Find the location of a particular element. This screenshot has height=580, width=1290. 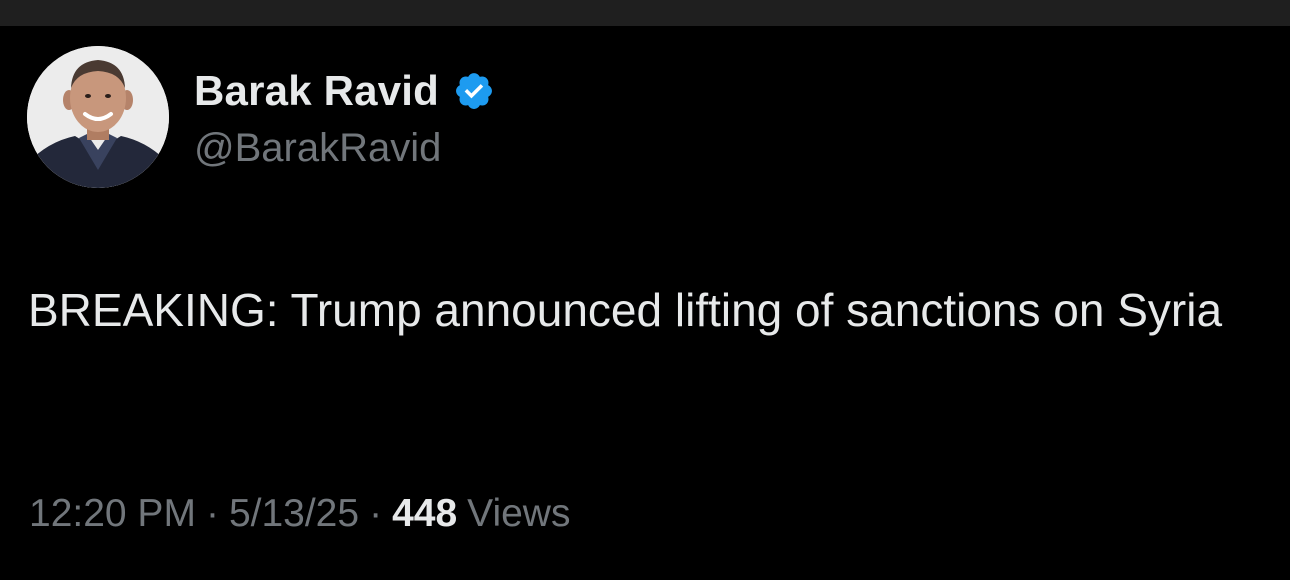

author-handle: @BarakRavid is located at coordinates (317, 148).